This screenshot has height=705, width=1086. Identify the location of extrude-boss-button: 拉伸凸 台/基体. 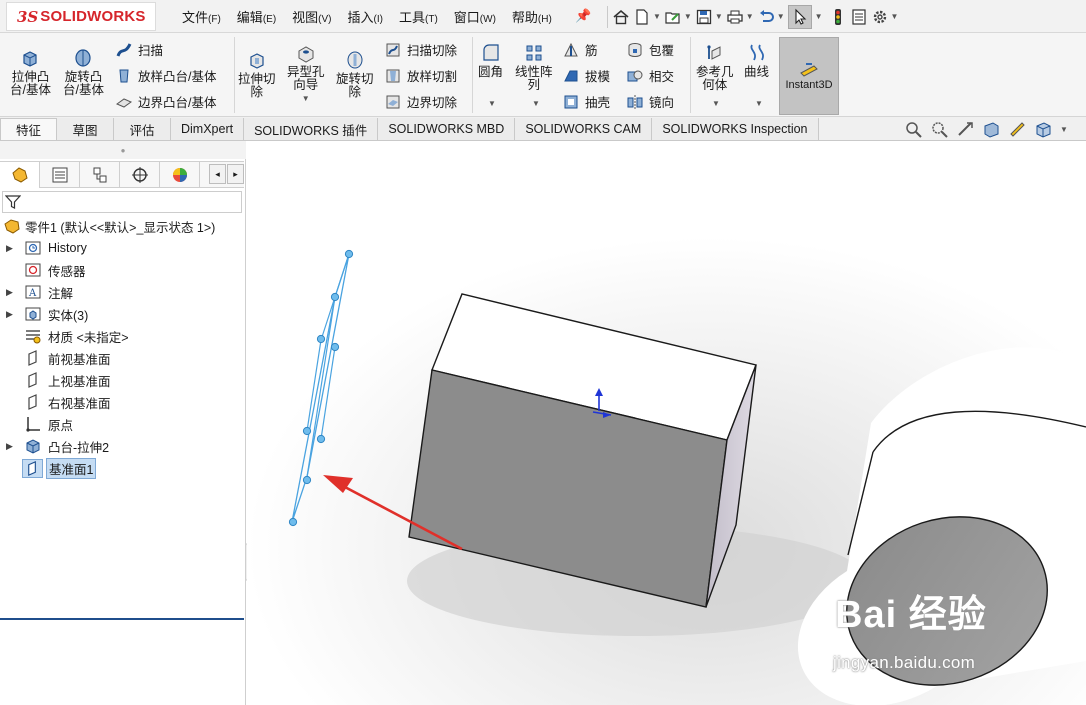
(30, 72).